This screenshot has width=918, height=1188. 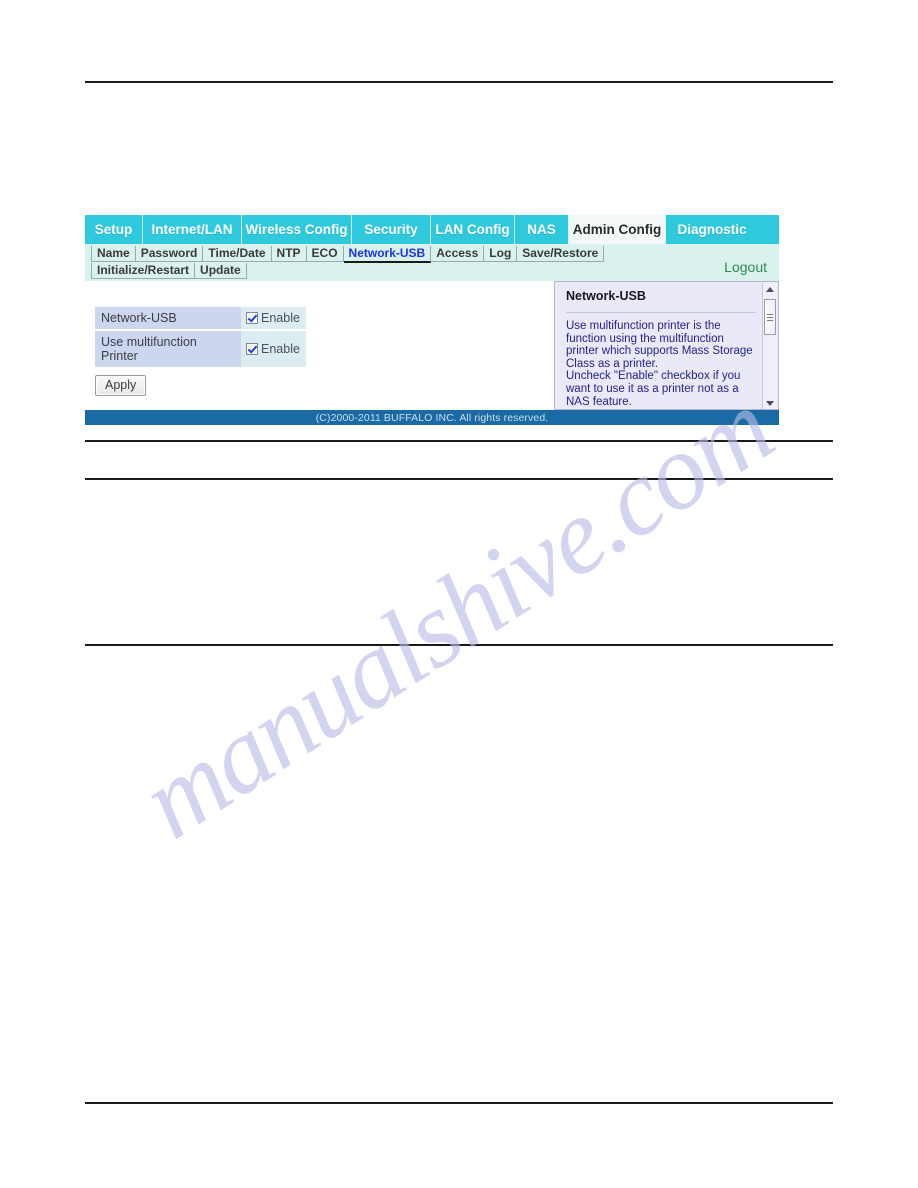 What do you see at coordinates (769, 346) in the screenshot?
I see `help-panel-scrollbar` at bounding box center [769, 346].